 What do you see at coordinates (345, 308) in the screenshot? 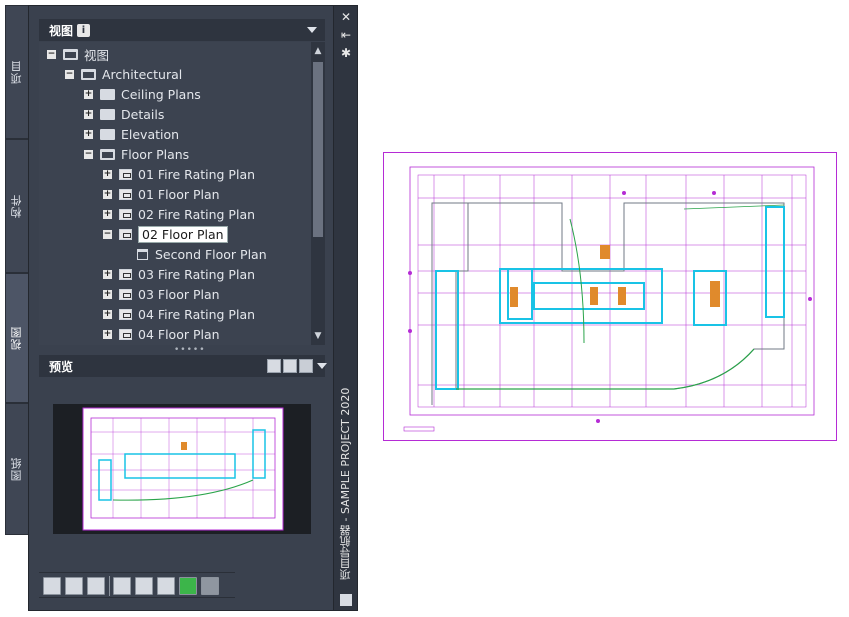
I see `palette-title-strip: ✕ ⇤ ✱ 项目导航器 - SAMPLE PROJECT 2020` at bounding box center [345, 308].